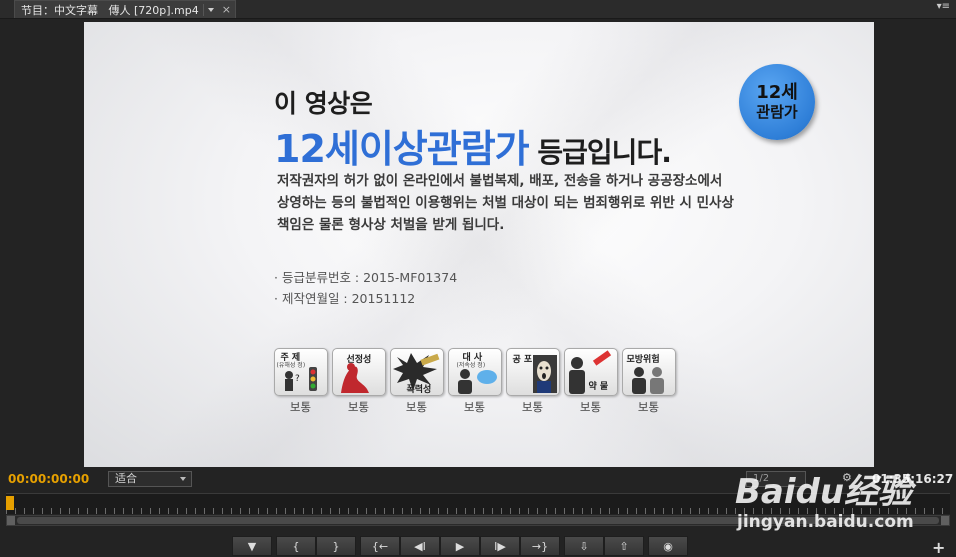 The width and height of the screenshot is (956, 557). I want to click on zoom-level-select: 适合, so click(150, 479).